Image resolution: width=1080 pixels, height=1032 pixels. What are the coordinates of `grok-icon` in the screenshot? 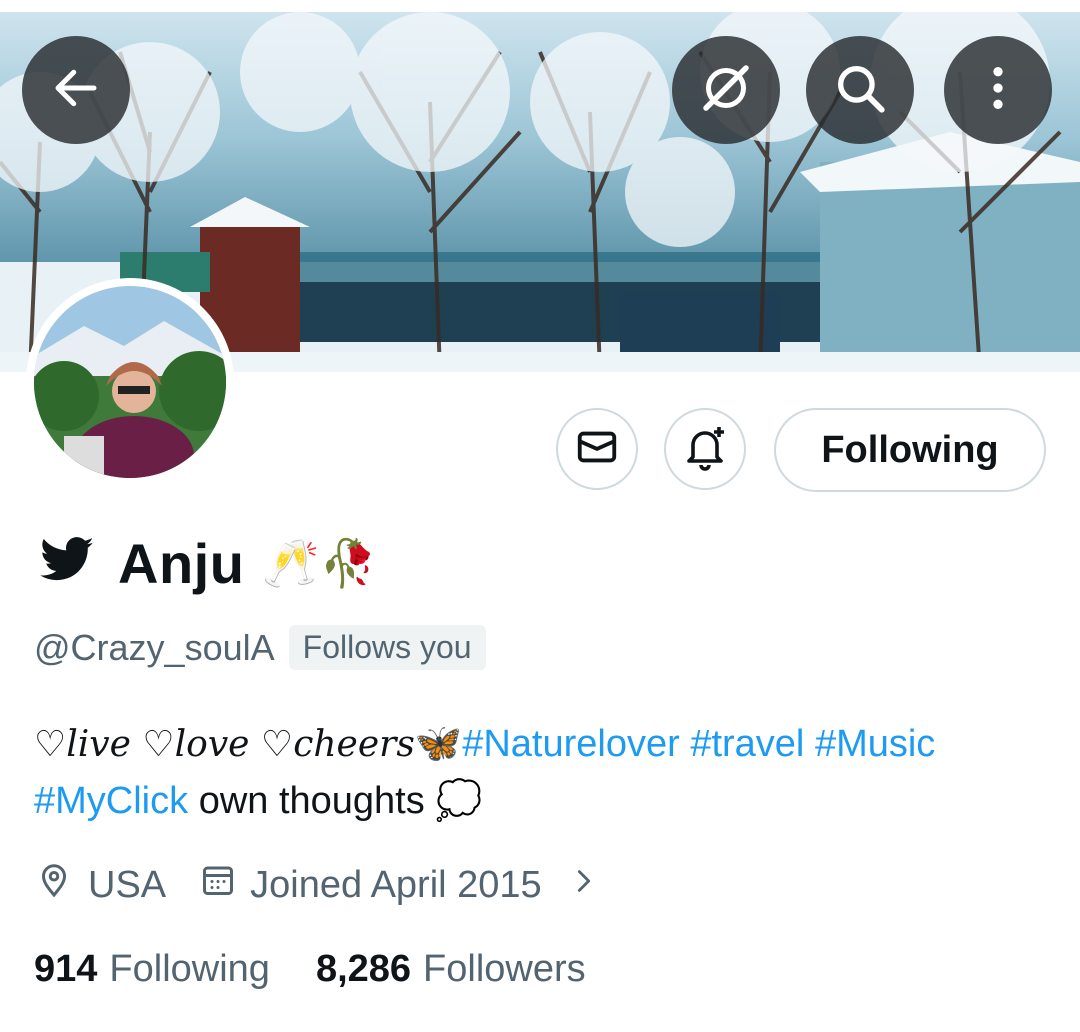 It's located at (726, 90).